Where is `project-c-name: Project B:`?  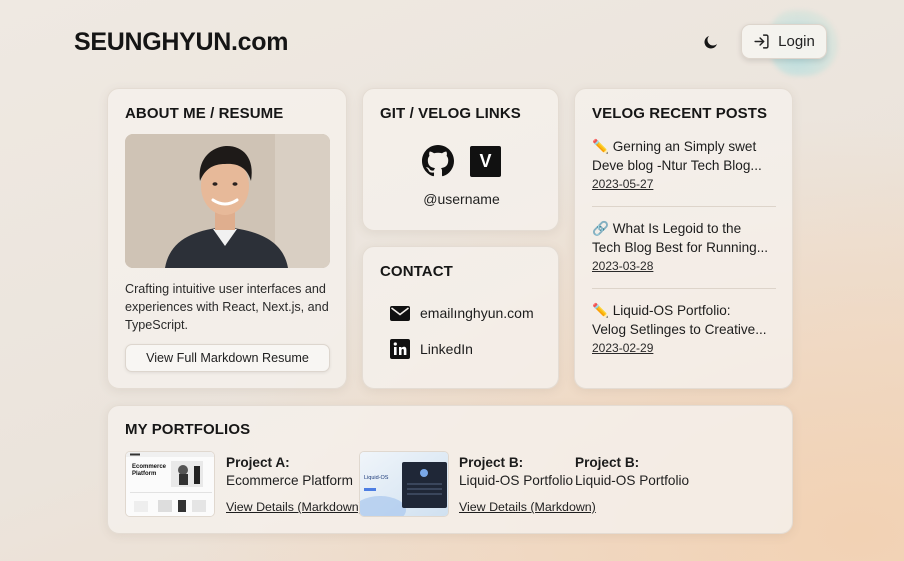
project-c-name: Project B: is located at coordinates (607, 462).